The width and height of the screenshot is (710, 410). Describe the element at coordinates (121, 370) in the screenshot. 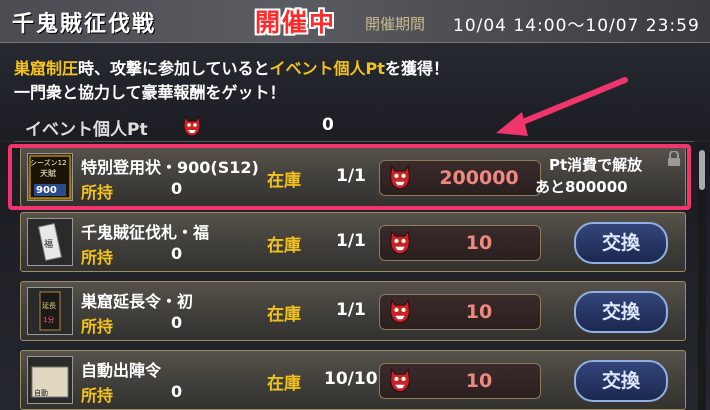

I see `item-name: 自動出陣令` at that location.